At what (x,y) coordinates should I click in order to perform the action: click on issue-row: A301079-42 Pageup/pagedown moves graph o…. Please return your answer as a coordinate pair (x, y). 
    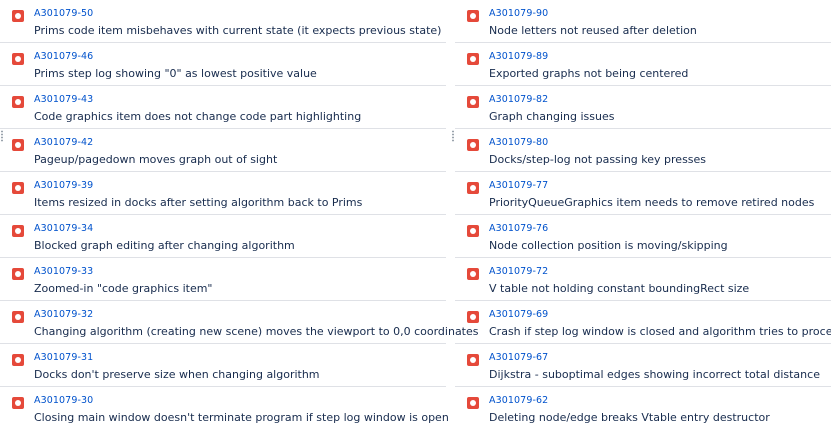
    Looking at the image, I should click on (223, 150).